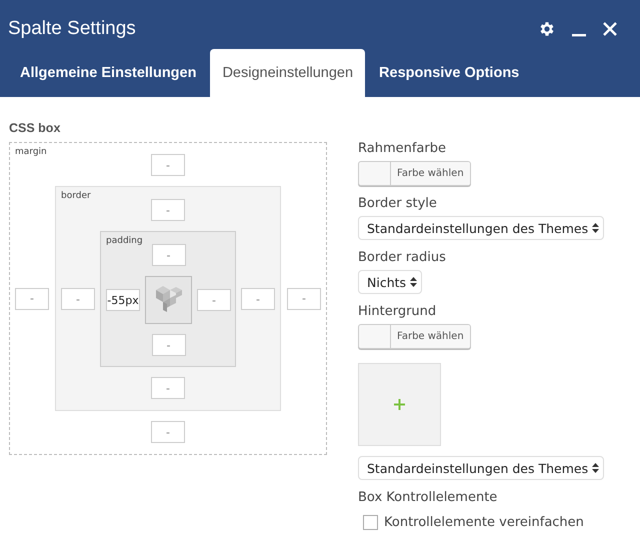 The width and height of the screenshot is (640, 554). What do you see at coordinates (397, 203) in the screenshot?
I see `field-label: Border style` at bounding box center [397, 203].